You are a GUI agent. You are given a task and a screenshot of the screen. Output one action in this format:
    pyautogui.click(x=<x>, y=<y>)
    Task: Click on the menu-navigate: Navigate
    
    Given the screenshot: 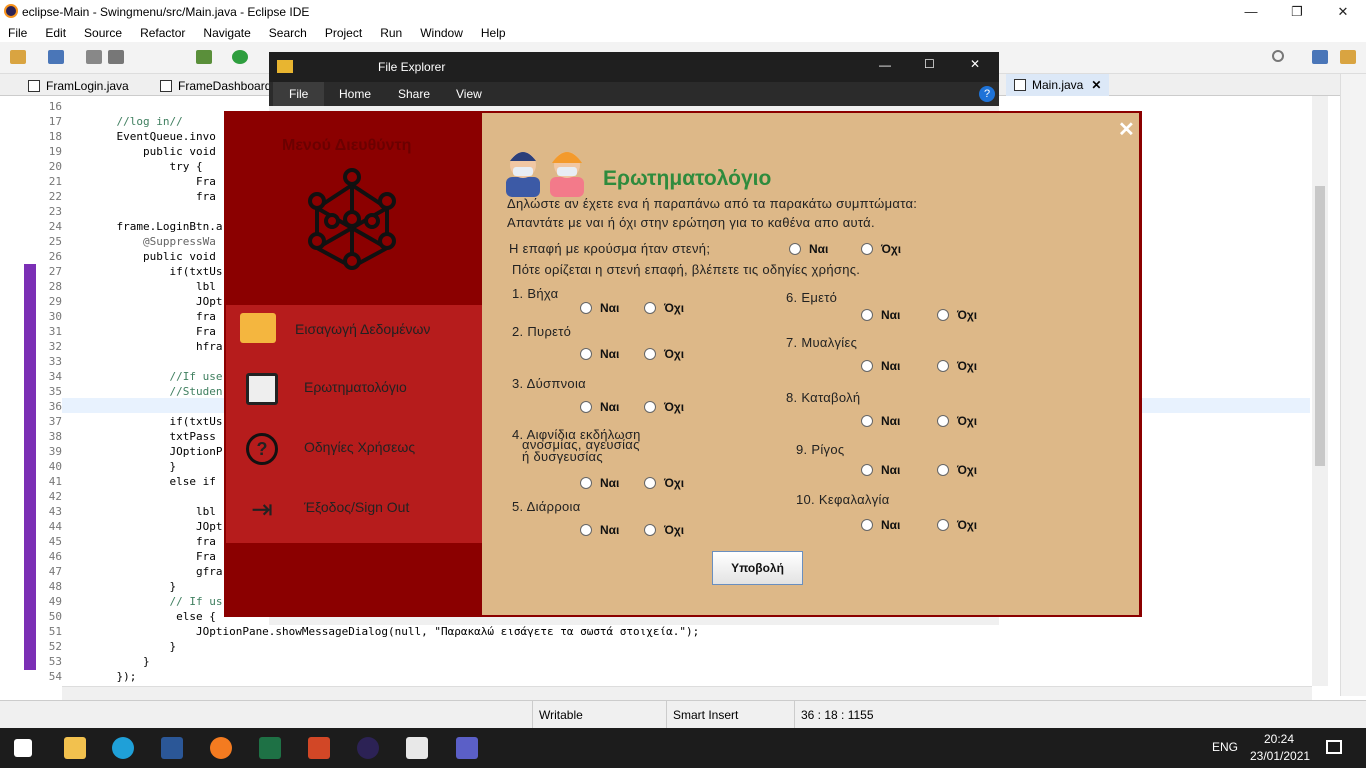 What is the action you would take?
    pyautogui.click(x=226, y=33)
    